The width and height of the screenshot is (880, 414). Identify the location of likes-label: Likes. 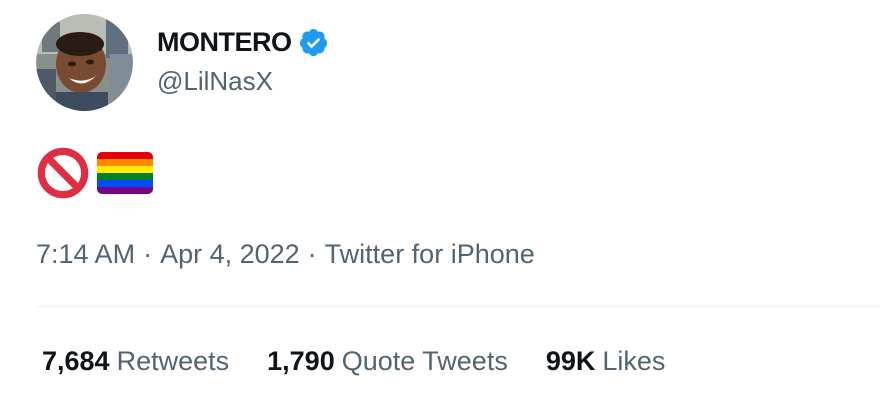
(634, 361).